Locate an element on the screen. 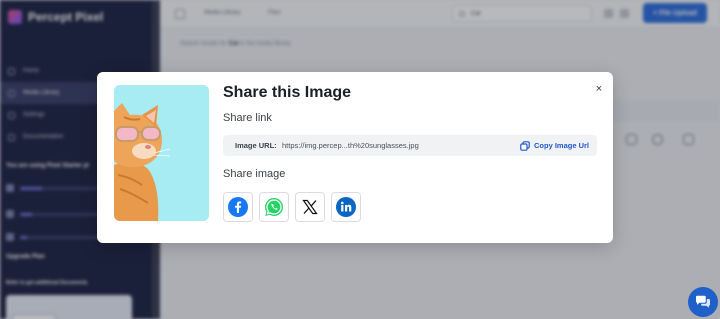 The image size is (720, 319). share-x-button is located at coordinates (310, 207).